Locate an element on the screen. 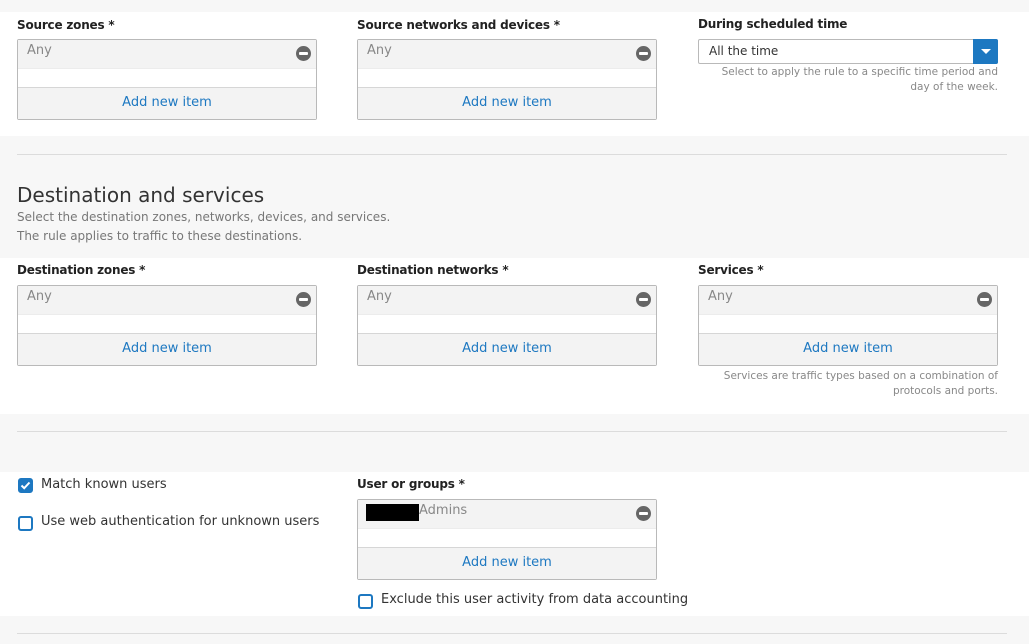  destination-zones-item: Any is located at coordinates (167, 300).